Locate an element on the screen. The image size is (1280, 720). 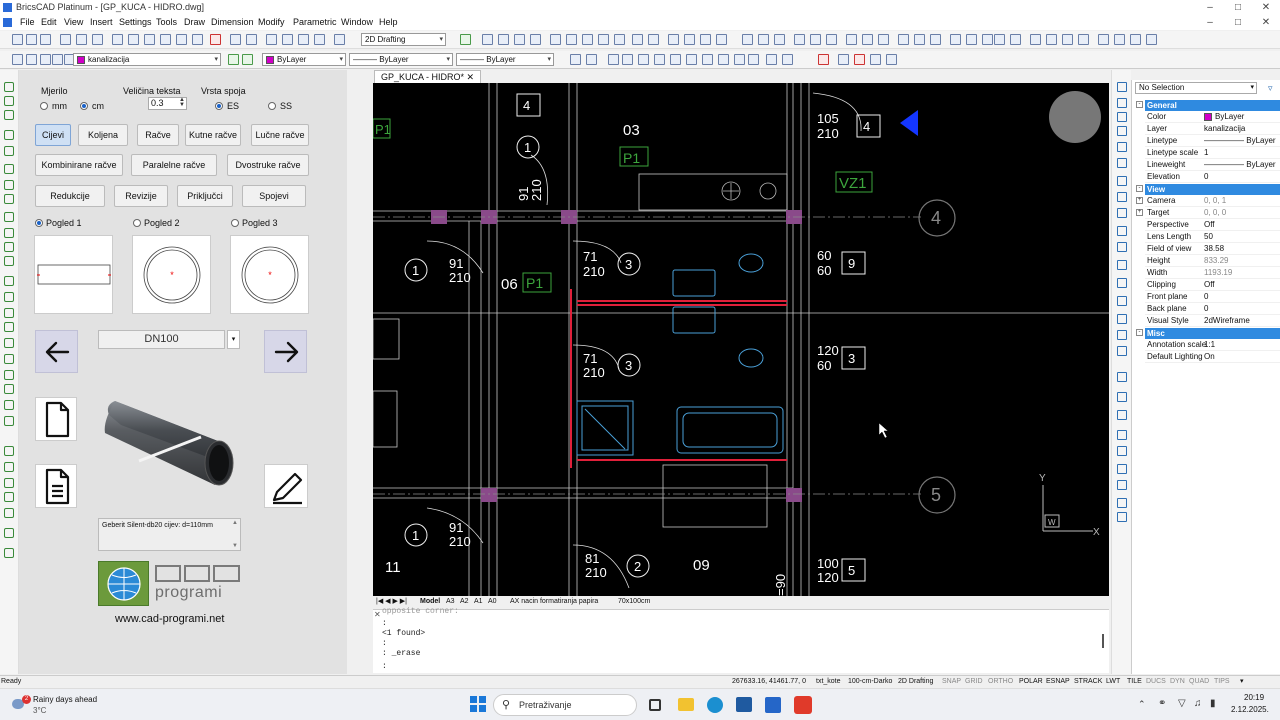
explode-icon is located at coordinates (1122, 335).